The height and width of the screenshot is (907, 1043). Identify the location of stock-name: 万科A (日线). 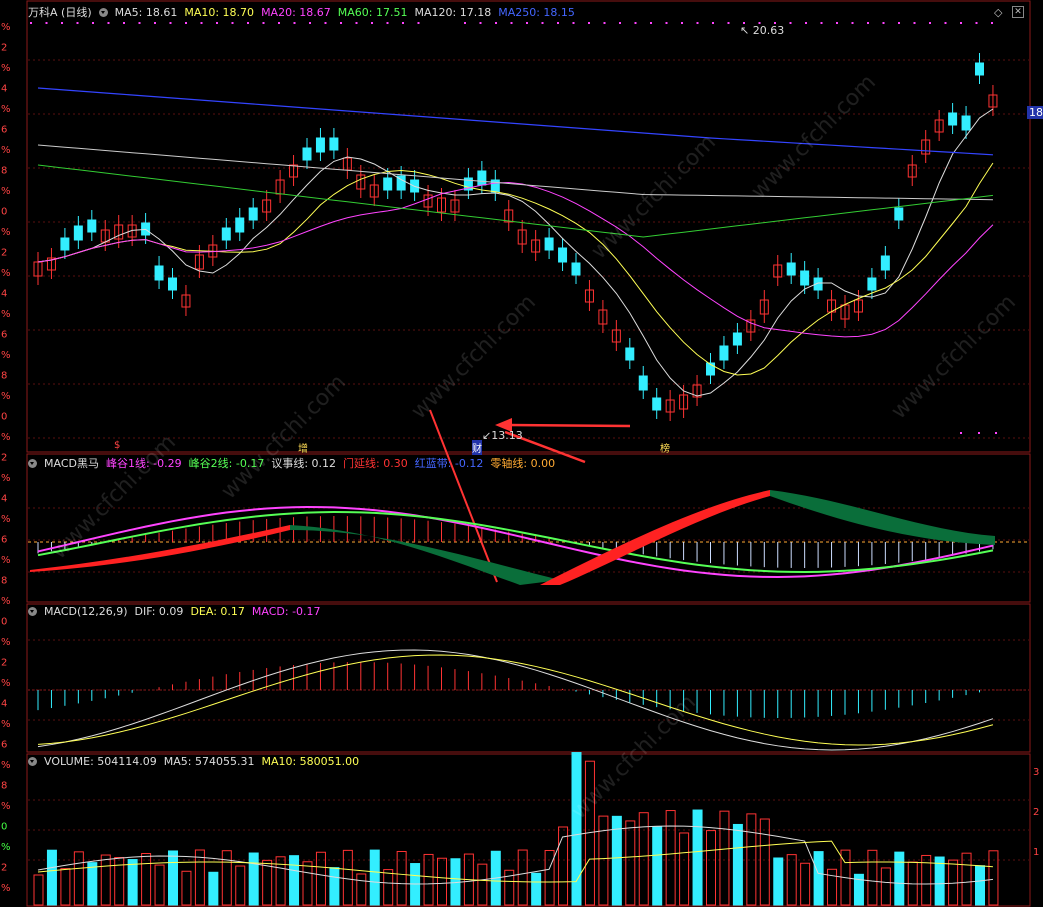
(60, 12).